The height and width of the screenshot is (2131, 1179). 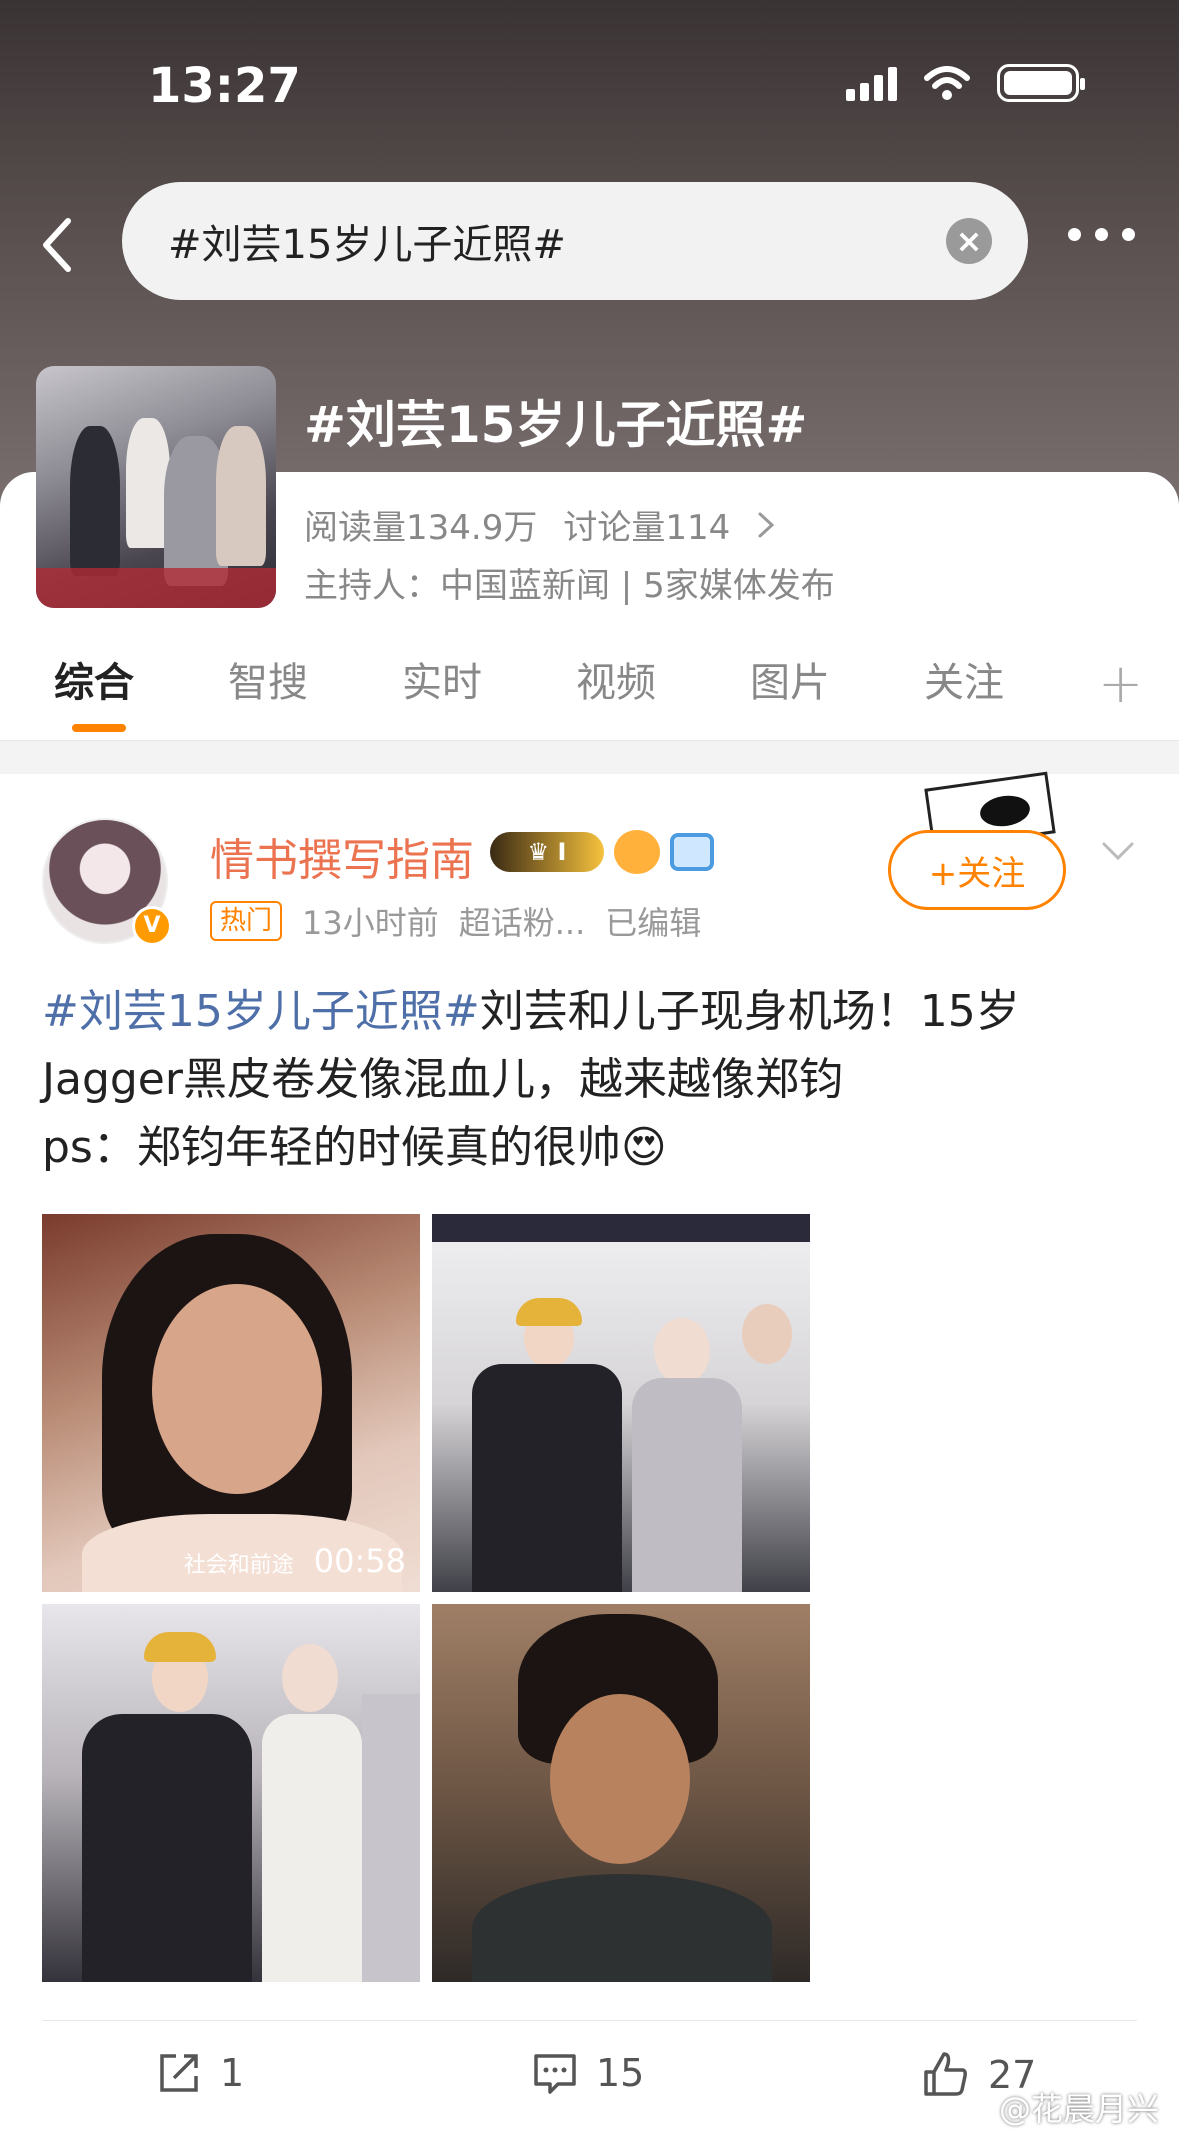 What do you see at coordinates (231, 1403) in the screenshot?
I see `video-thumbnail: 社会和前途 00:58` at bounding box center [231, 1403].